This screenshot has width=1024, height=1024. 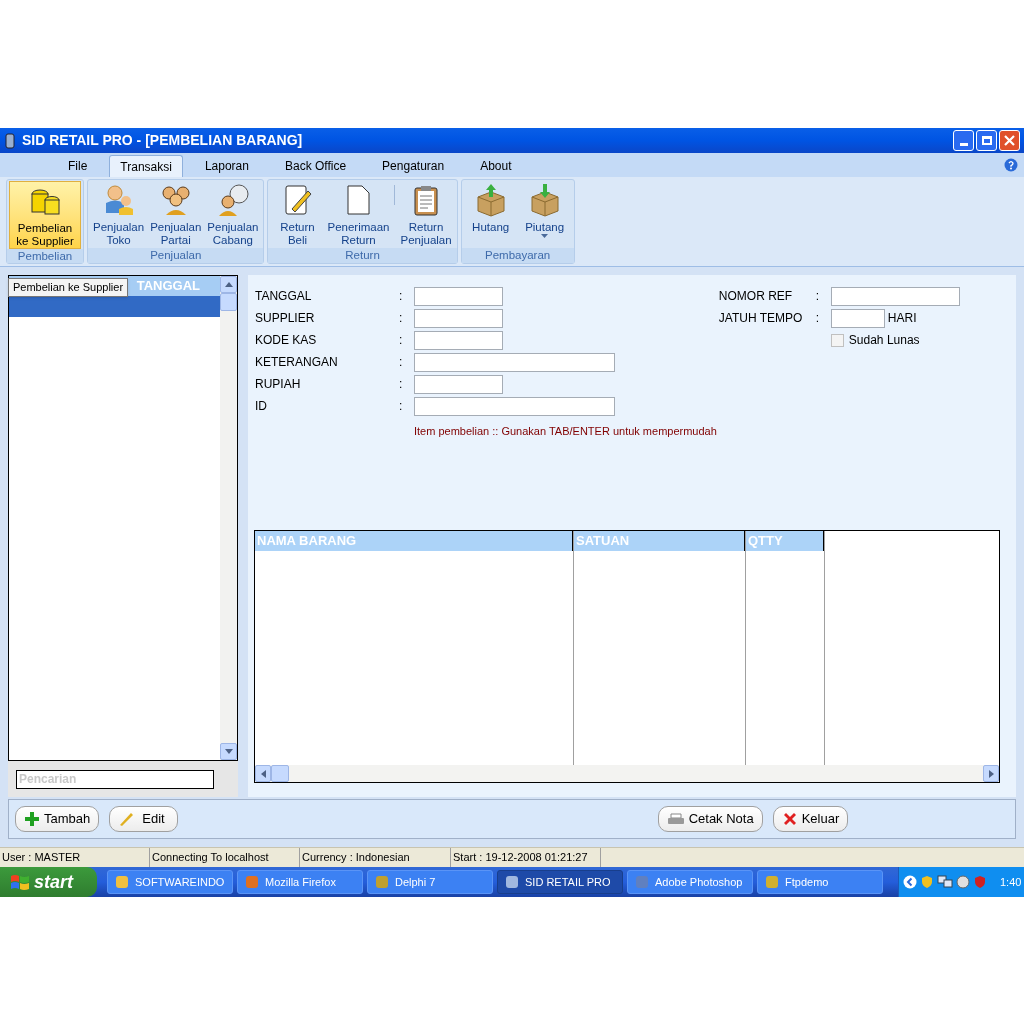 I want to click on ribbon-button: Piutang, so click(x=544, y=214).